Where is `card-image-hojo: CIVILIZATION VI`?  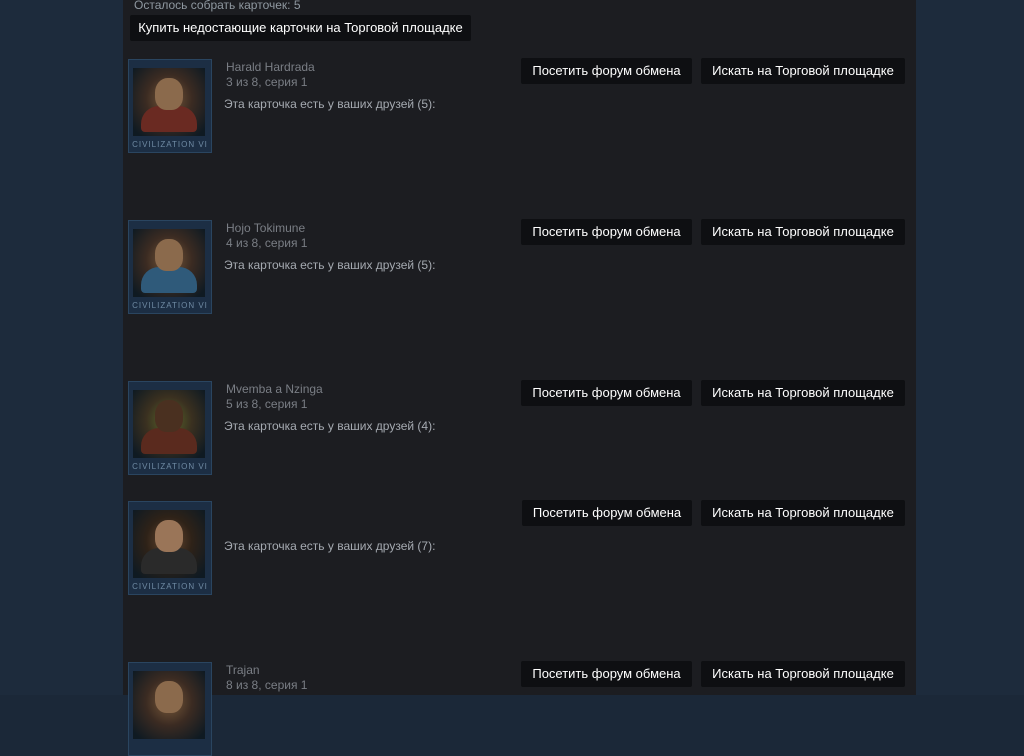
card-image-hojo: CIVILIZATION VI is located at coordinates (170, 267).